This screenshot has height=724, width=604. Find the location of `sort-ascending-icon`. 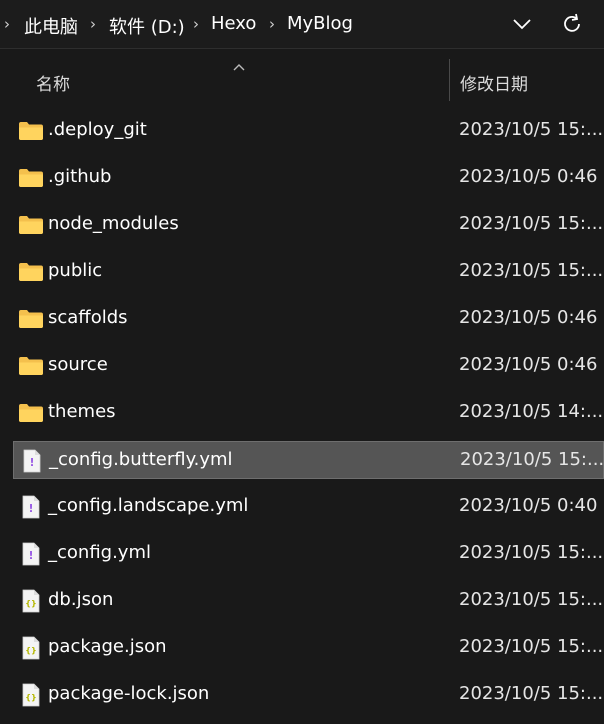

sort-ascending-icon is located at coordinates (239, 66).